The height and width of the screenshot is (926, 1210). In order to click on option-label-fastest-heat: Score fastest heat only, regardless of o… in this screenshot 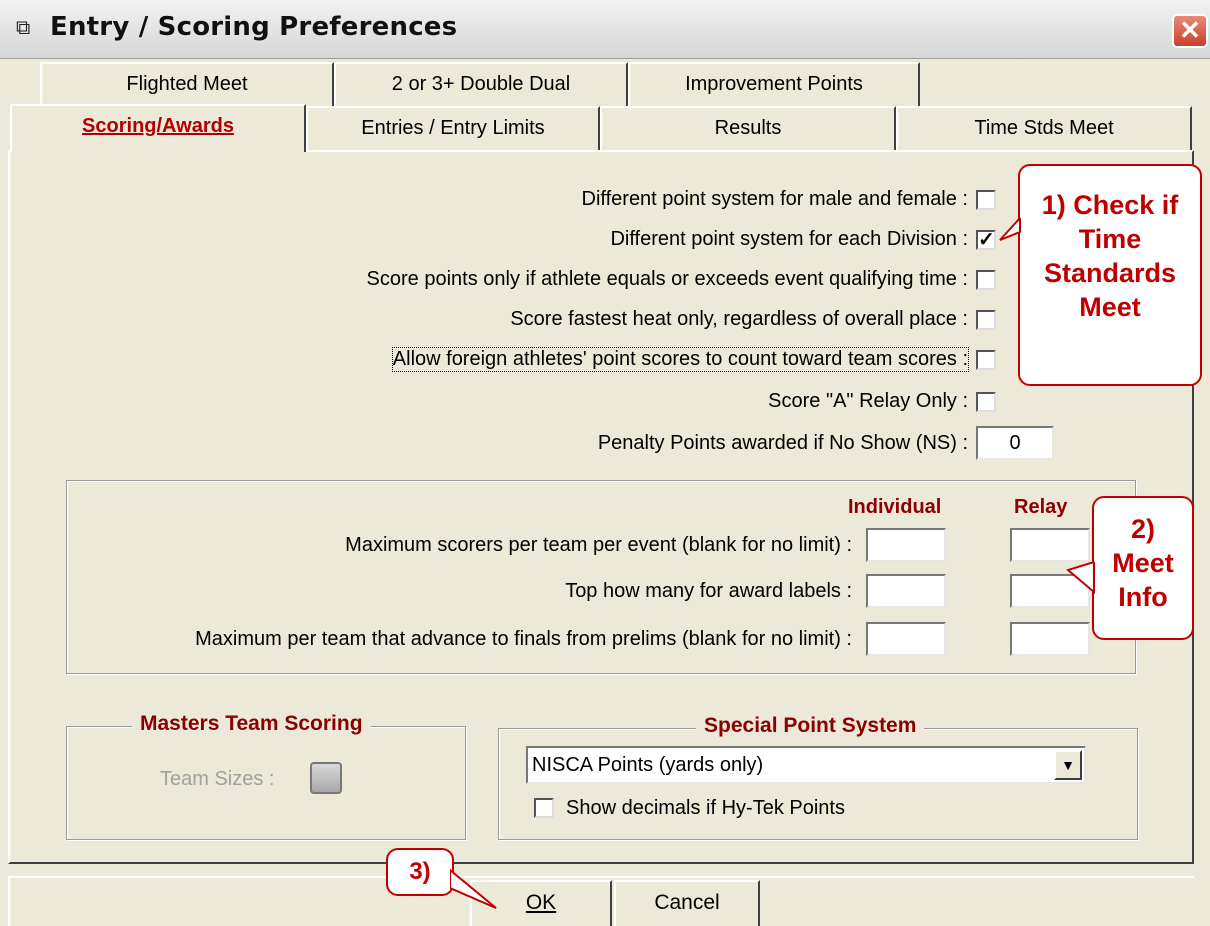, I will do `click(739, 319)`.